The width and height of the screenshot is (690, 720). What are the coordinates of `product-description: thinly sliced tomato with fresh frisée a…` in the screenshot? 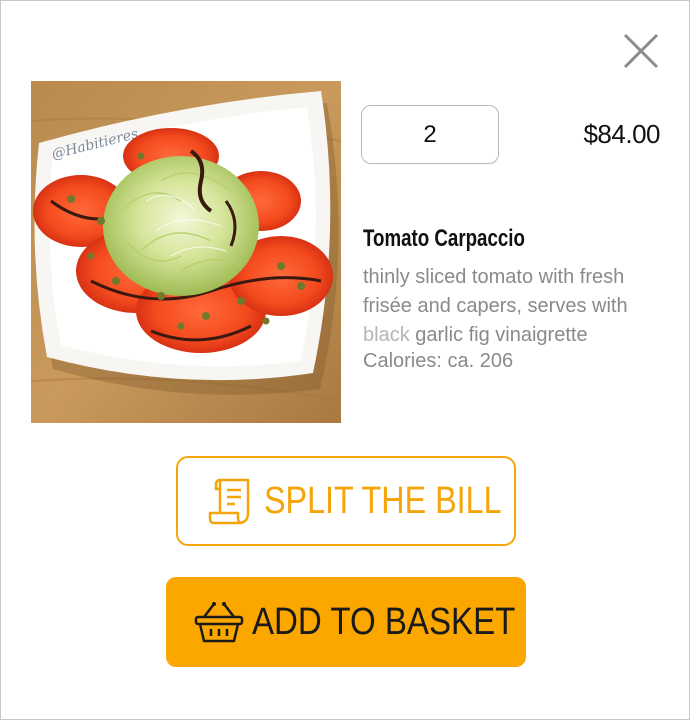 It's located at (513, 306).